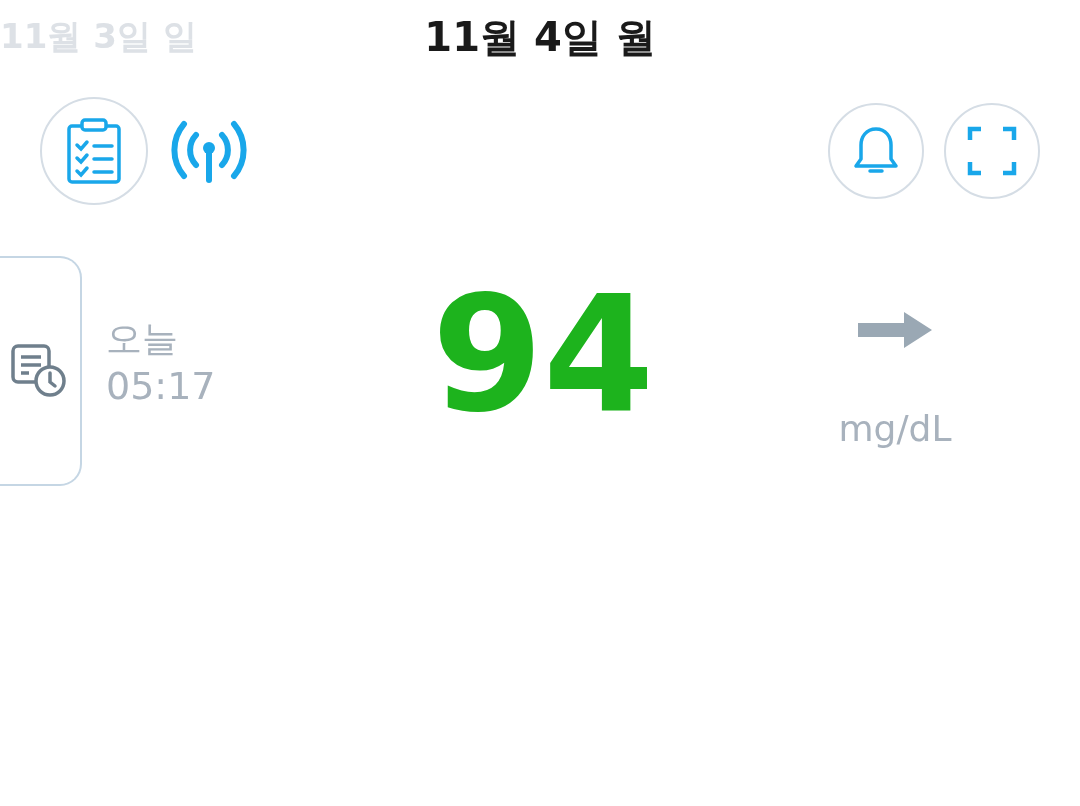 This screenshot has height=806, width=1080. I want to click on unit-label: mg/dL, so click(895, 428).